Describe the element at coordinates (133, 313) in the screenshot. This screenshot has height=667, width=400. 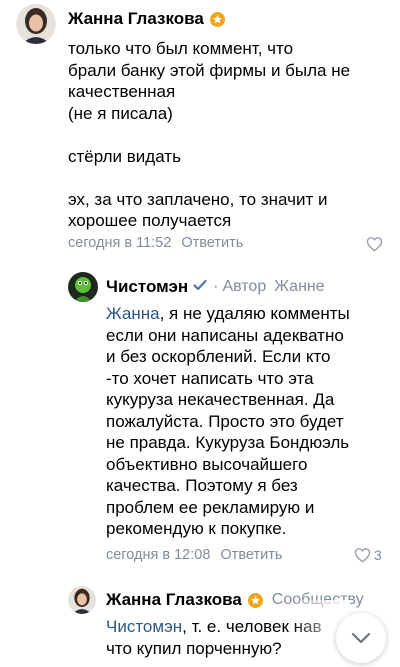
I see `mention-link: Жанна` at that location.